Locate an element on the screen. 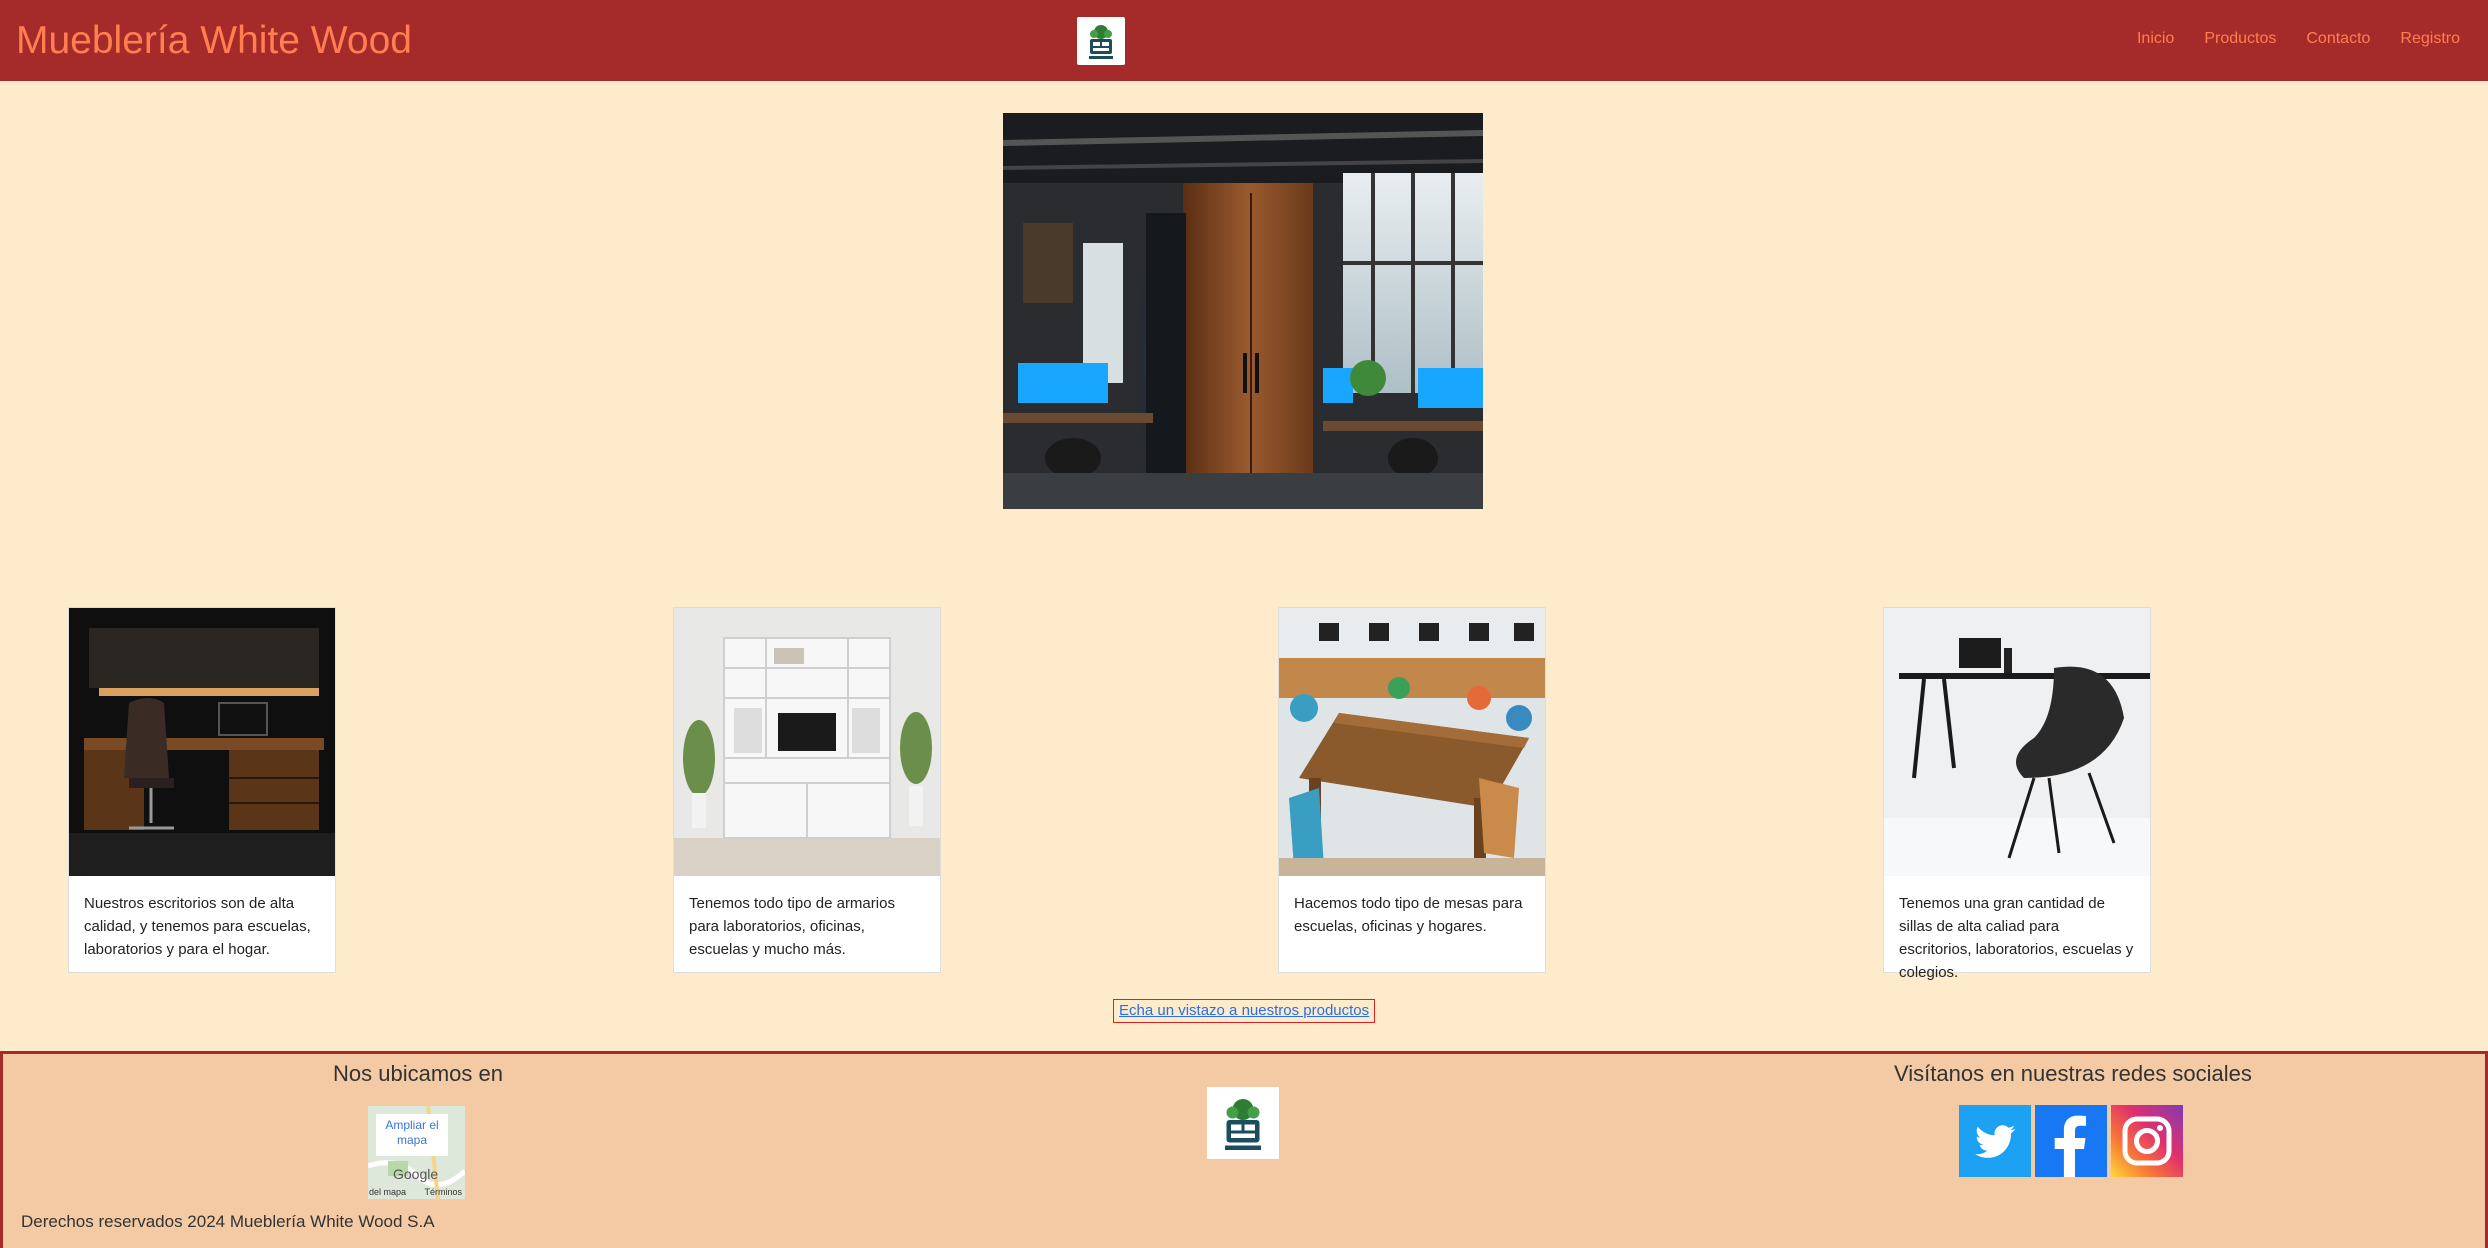  shelving-unit-photo is located at coordinates (807, 742).